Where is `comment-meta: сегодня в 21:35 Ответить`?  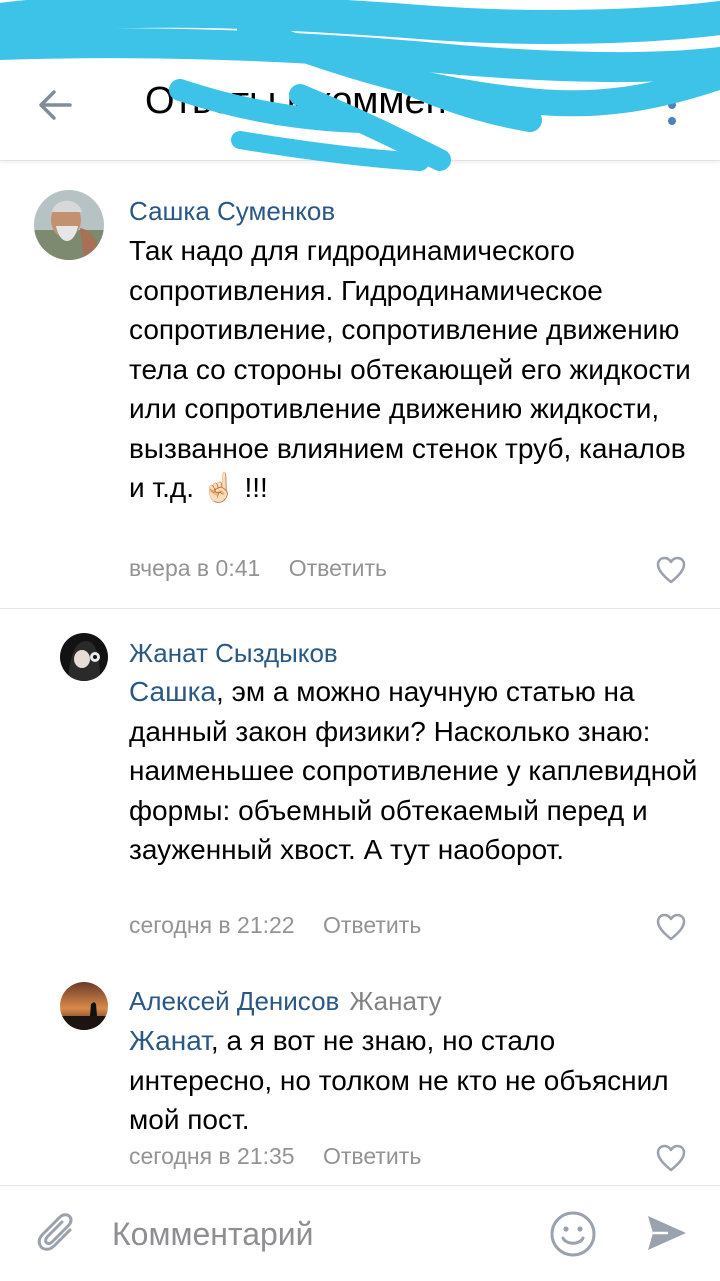
comment-meta: сегодня в 21:35 Ответить is located at coordinates (275, 1156).